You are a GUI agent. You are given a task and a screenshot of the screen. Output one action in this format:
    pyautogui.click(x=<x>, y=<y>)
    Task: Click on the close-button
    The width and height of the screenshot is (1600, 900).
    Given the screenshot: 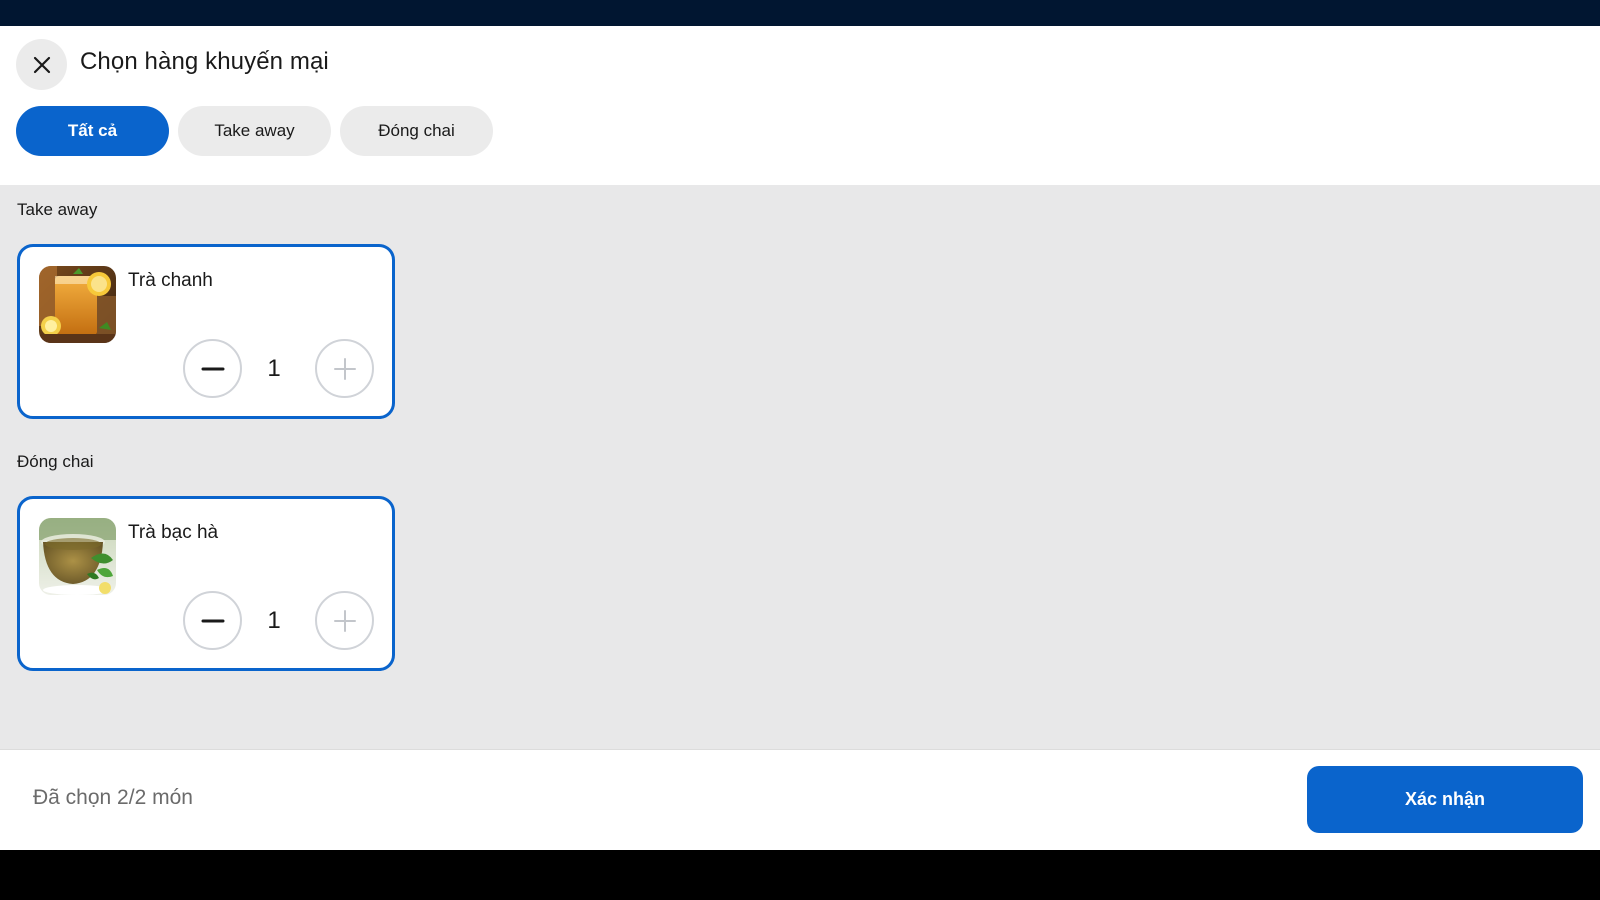 What is the action you would take?
    pyautogui.click(x=41, y=64)
    